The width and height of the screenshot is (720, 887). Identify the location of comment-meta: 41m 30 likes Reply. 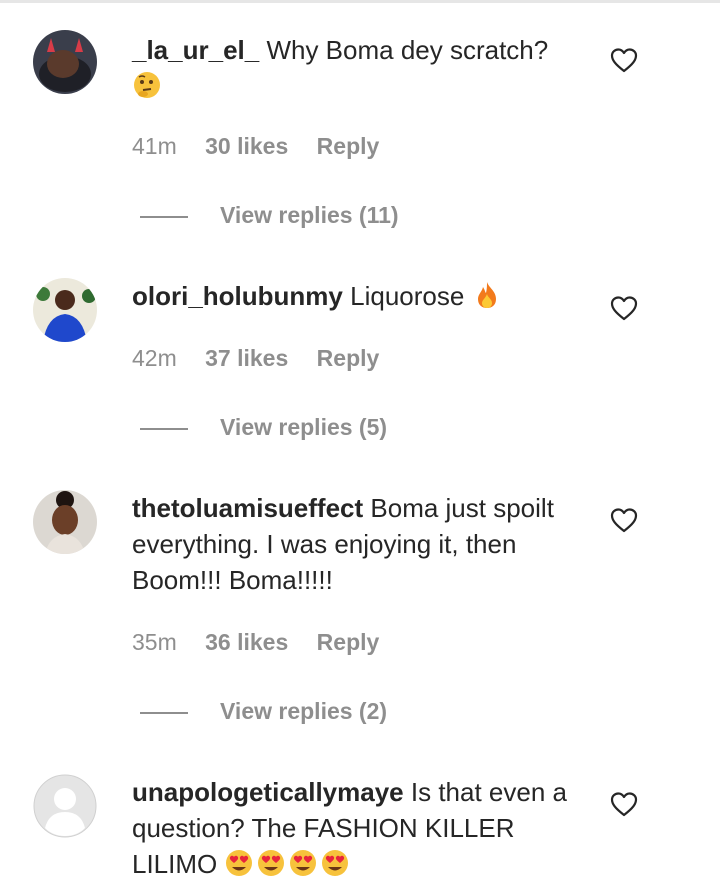
(266, 146).